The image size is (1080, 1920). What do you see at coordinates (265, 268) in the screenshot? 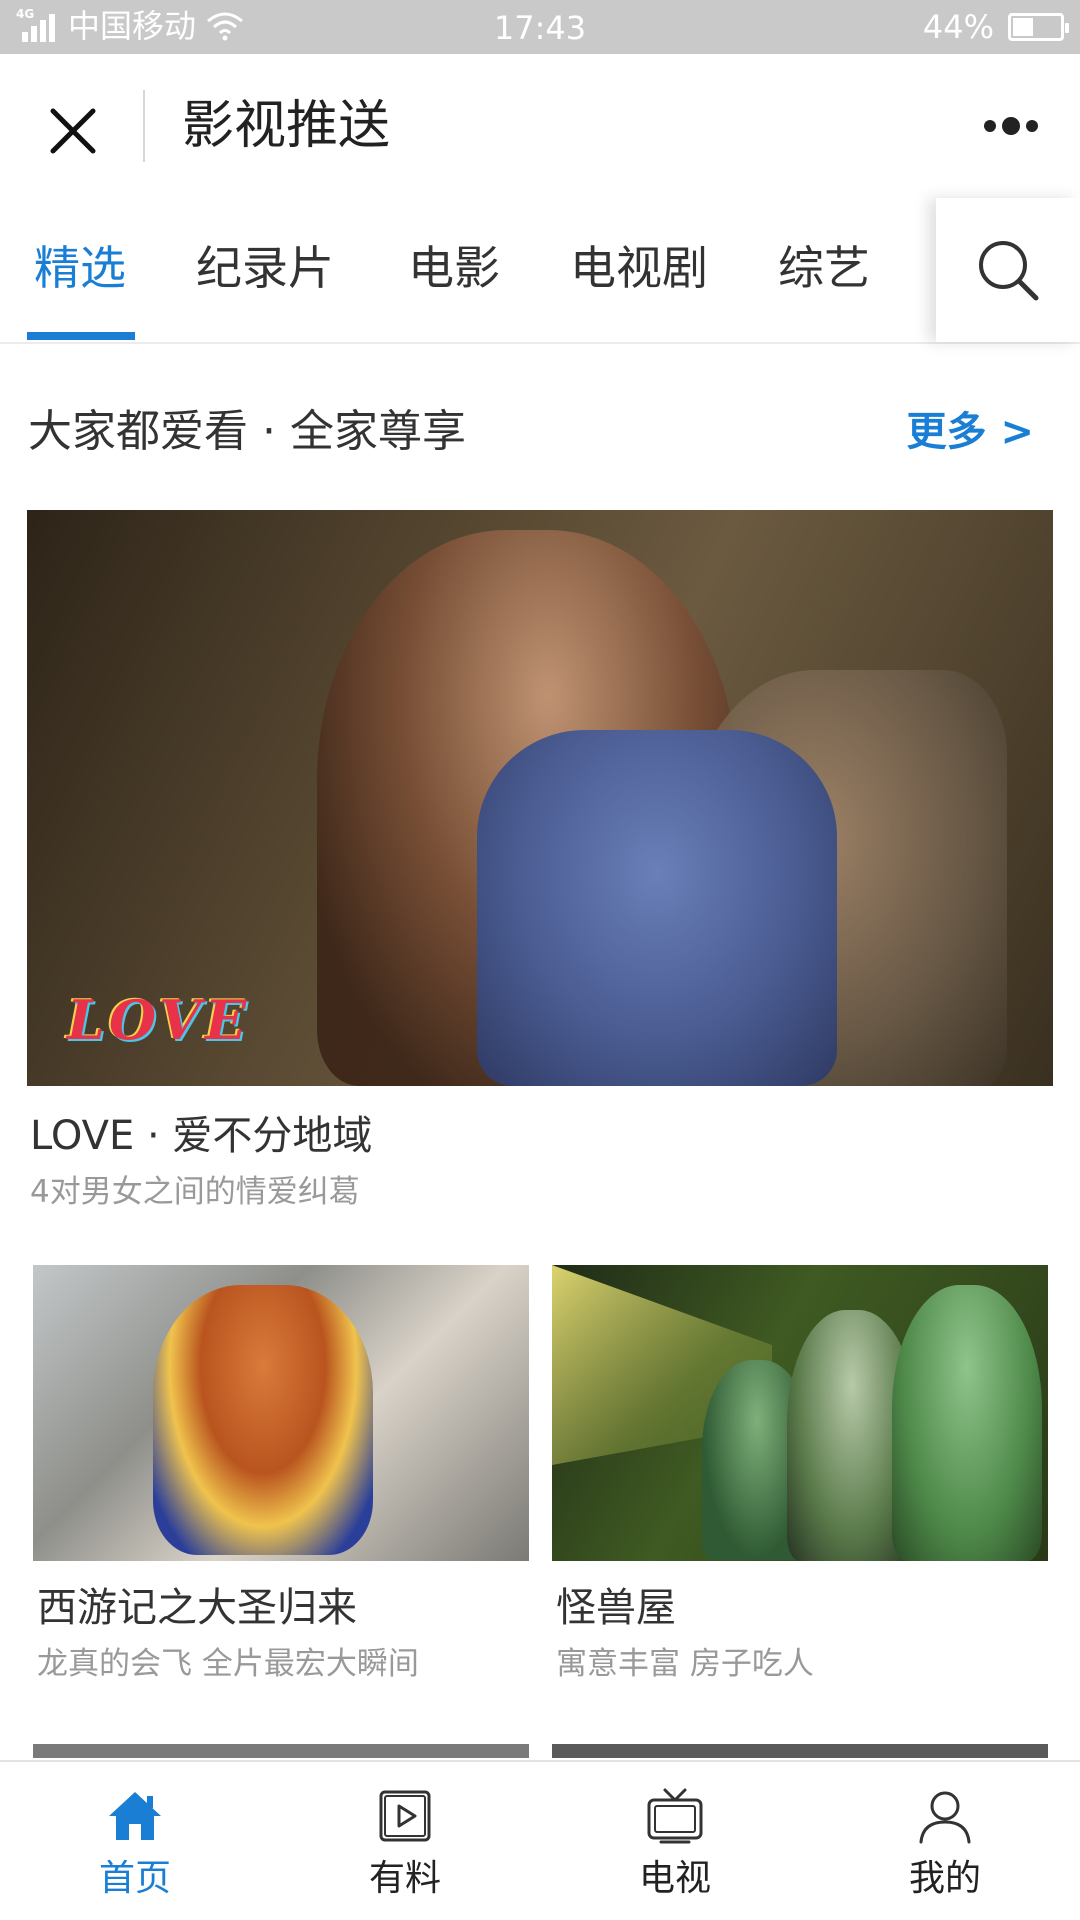
I see `tab-documentary: 纪录片` at bounding box center [265, 268].